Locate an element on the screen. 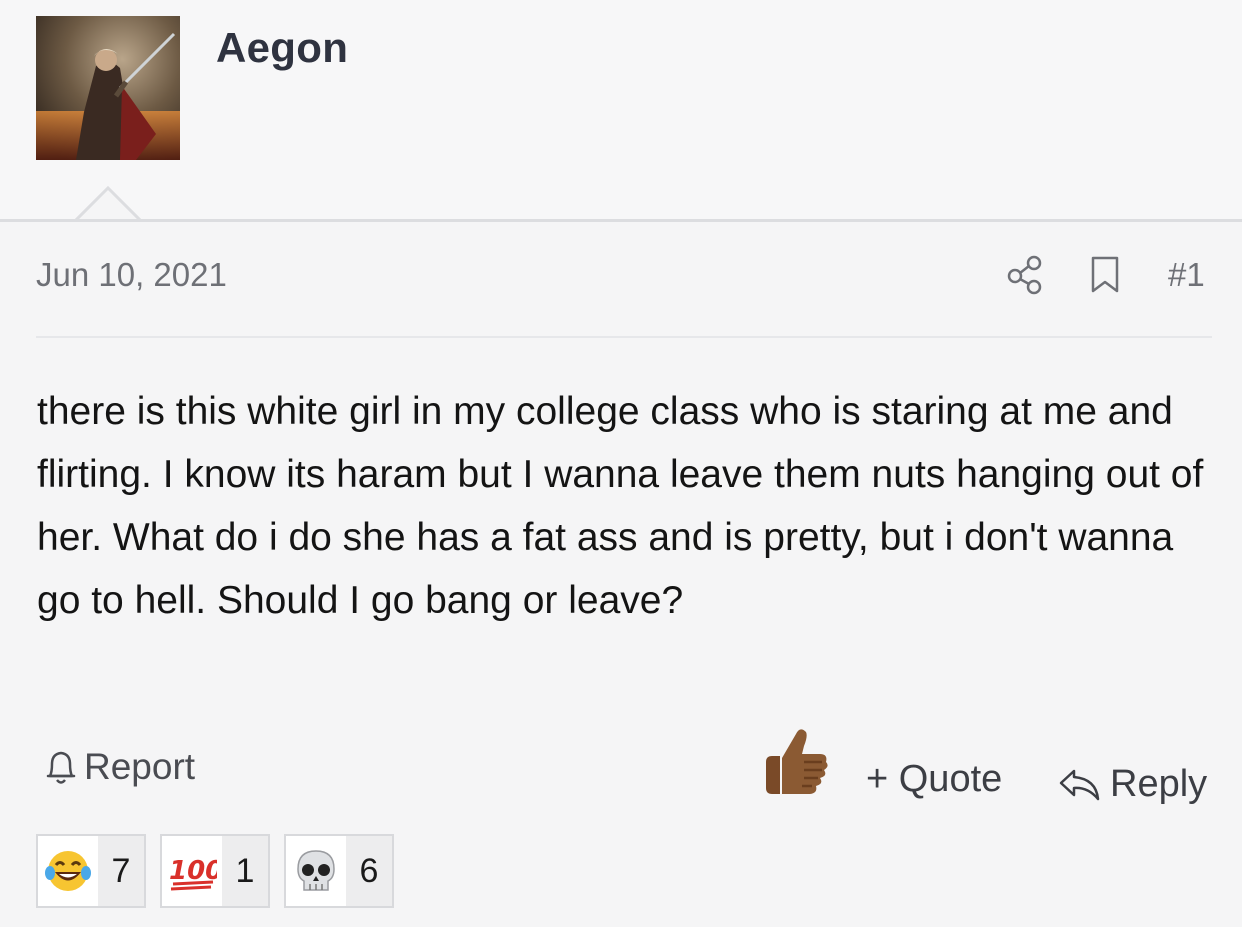  reply-label: Reply is located at coordinates (1159, 783).